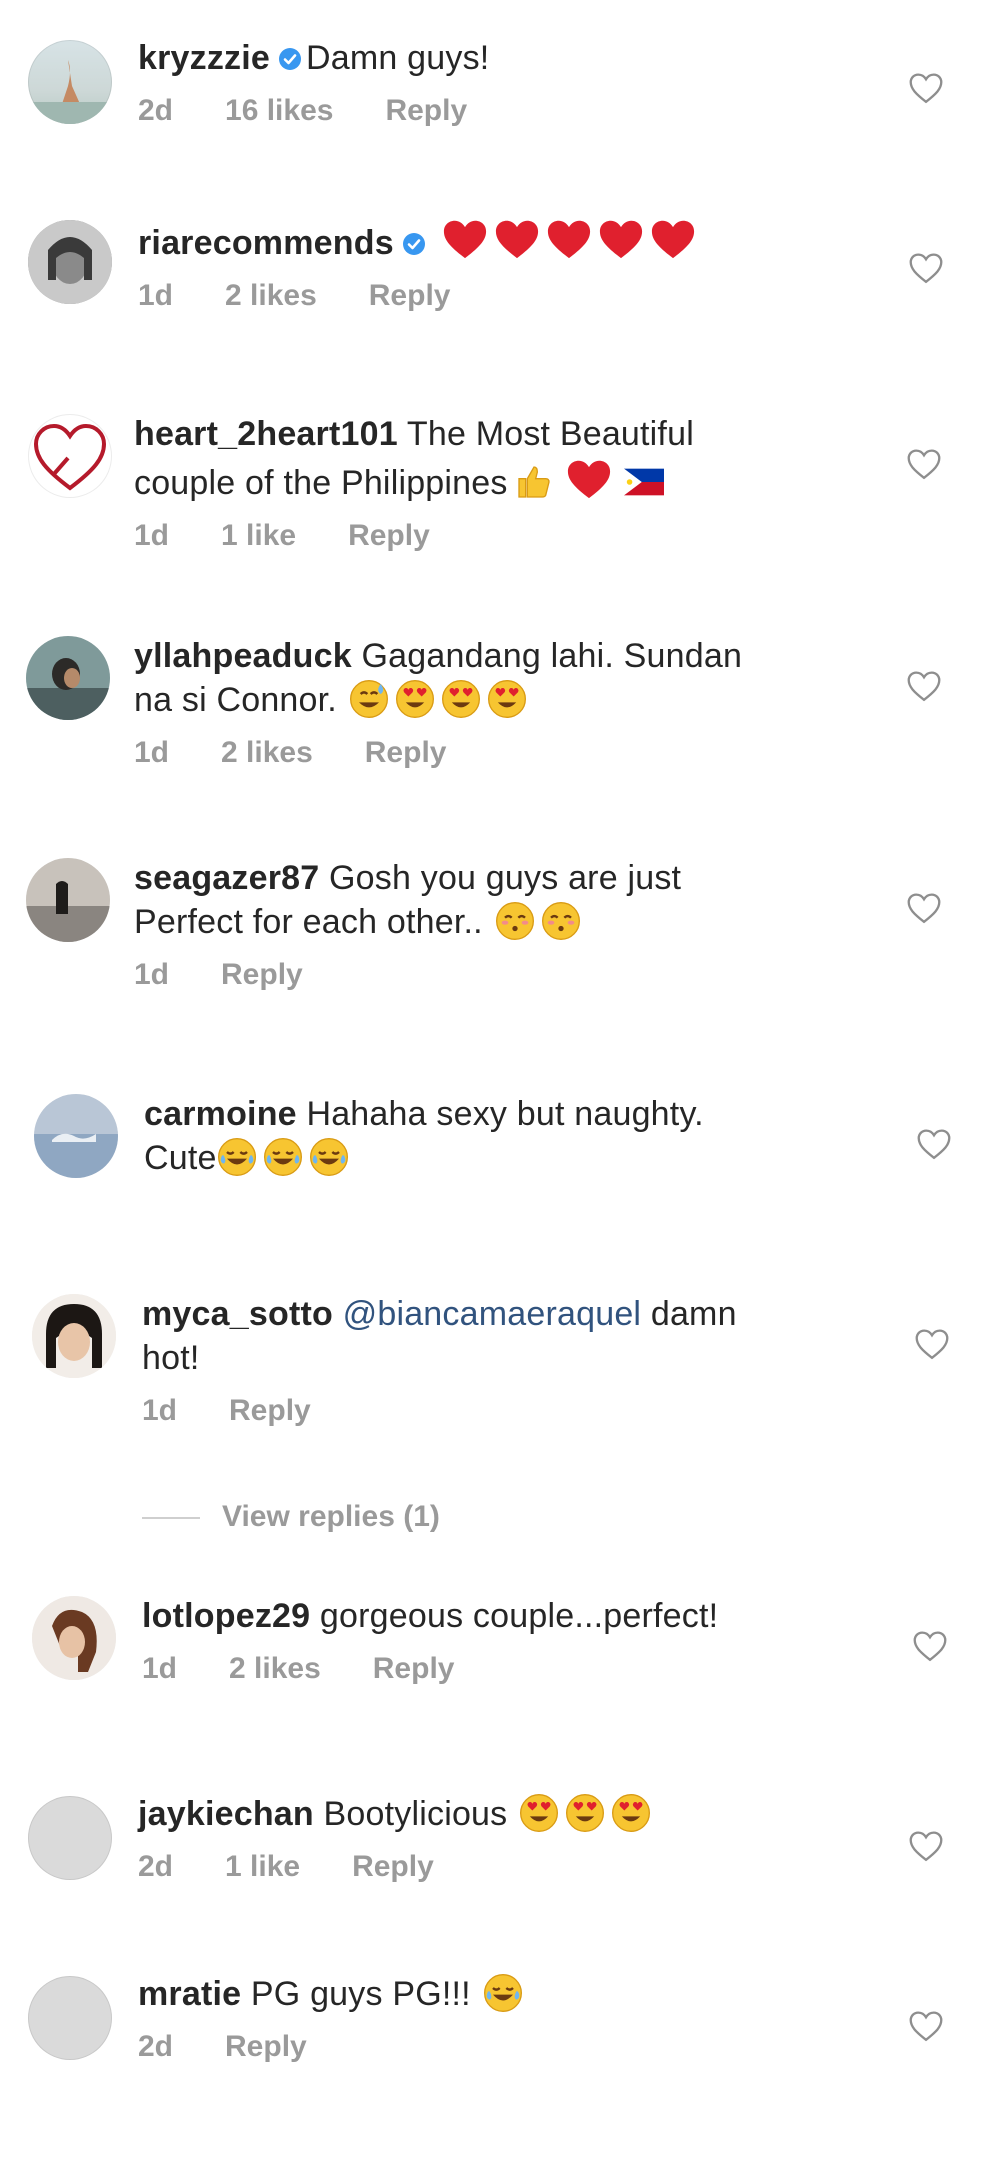 The width and height of the screenshot is (1000, 2158). What do you see at coordinates (492, 1314) in the screenshot?
I see `mention-link: @biancamaeraquel` at bounding box center [492, 1314].